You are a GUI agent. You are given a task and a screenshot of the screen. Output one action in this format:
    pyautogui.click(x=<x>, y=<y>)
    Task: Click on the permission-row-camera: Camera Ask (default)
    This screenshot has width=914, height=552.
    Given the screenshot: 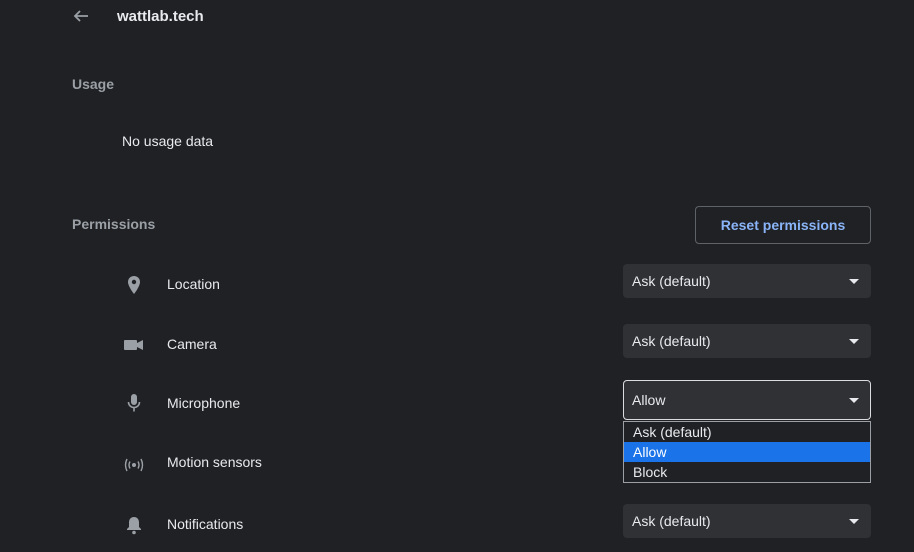 What is the action you would take?
    pyautogui.click(x=457, y=344)
    